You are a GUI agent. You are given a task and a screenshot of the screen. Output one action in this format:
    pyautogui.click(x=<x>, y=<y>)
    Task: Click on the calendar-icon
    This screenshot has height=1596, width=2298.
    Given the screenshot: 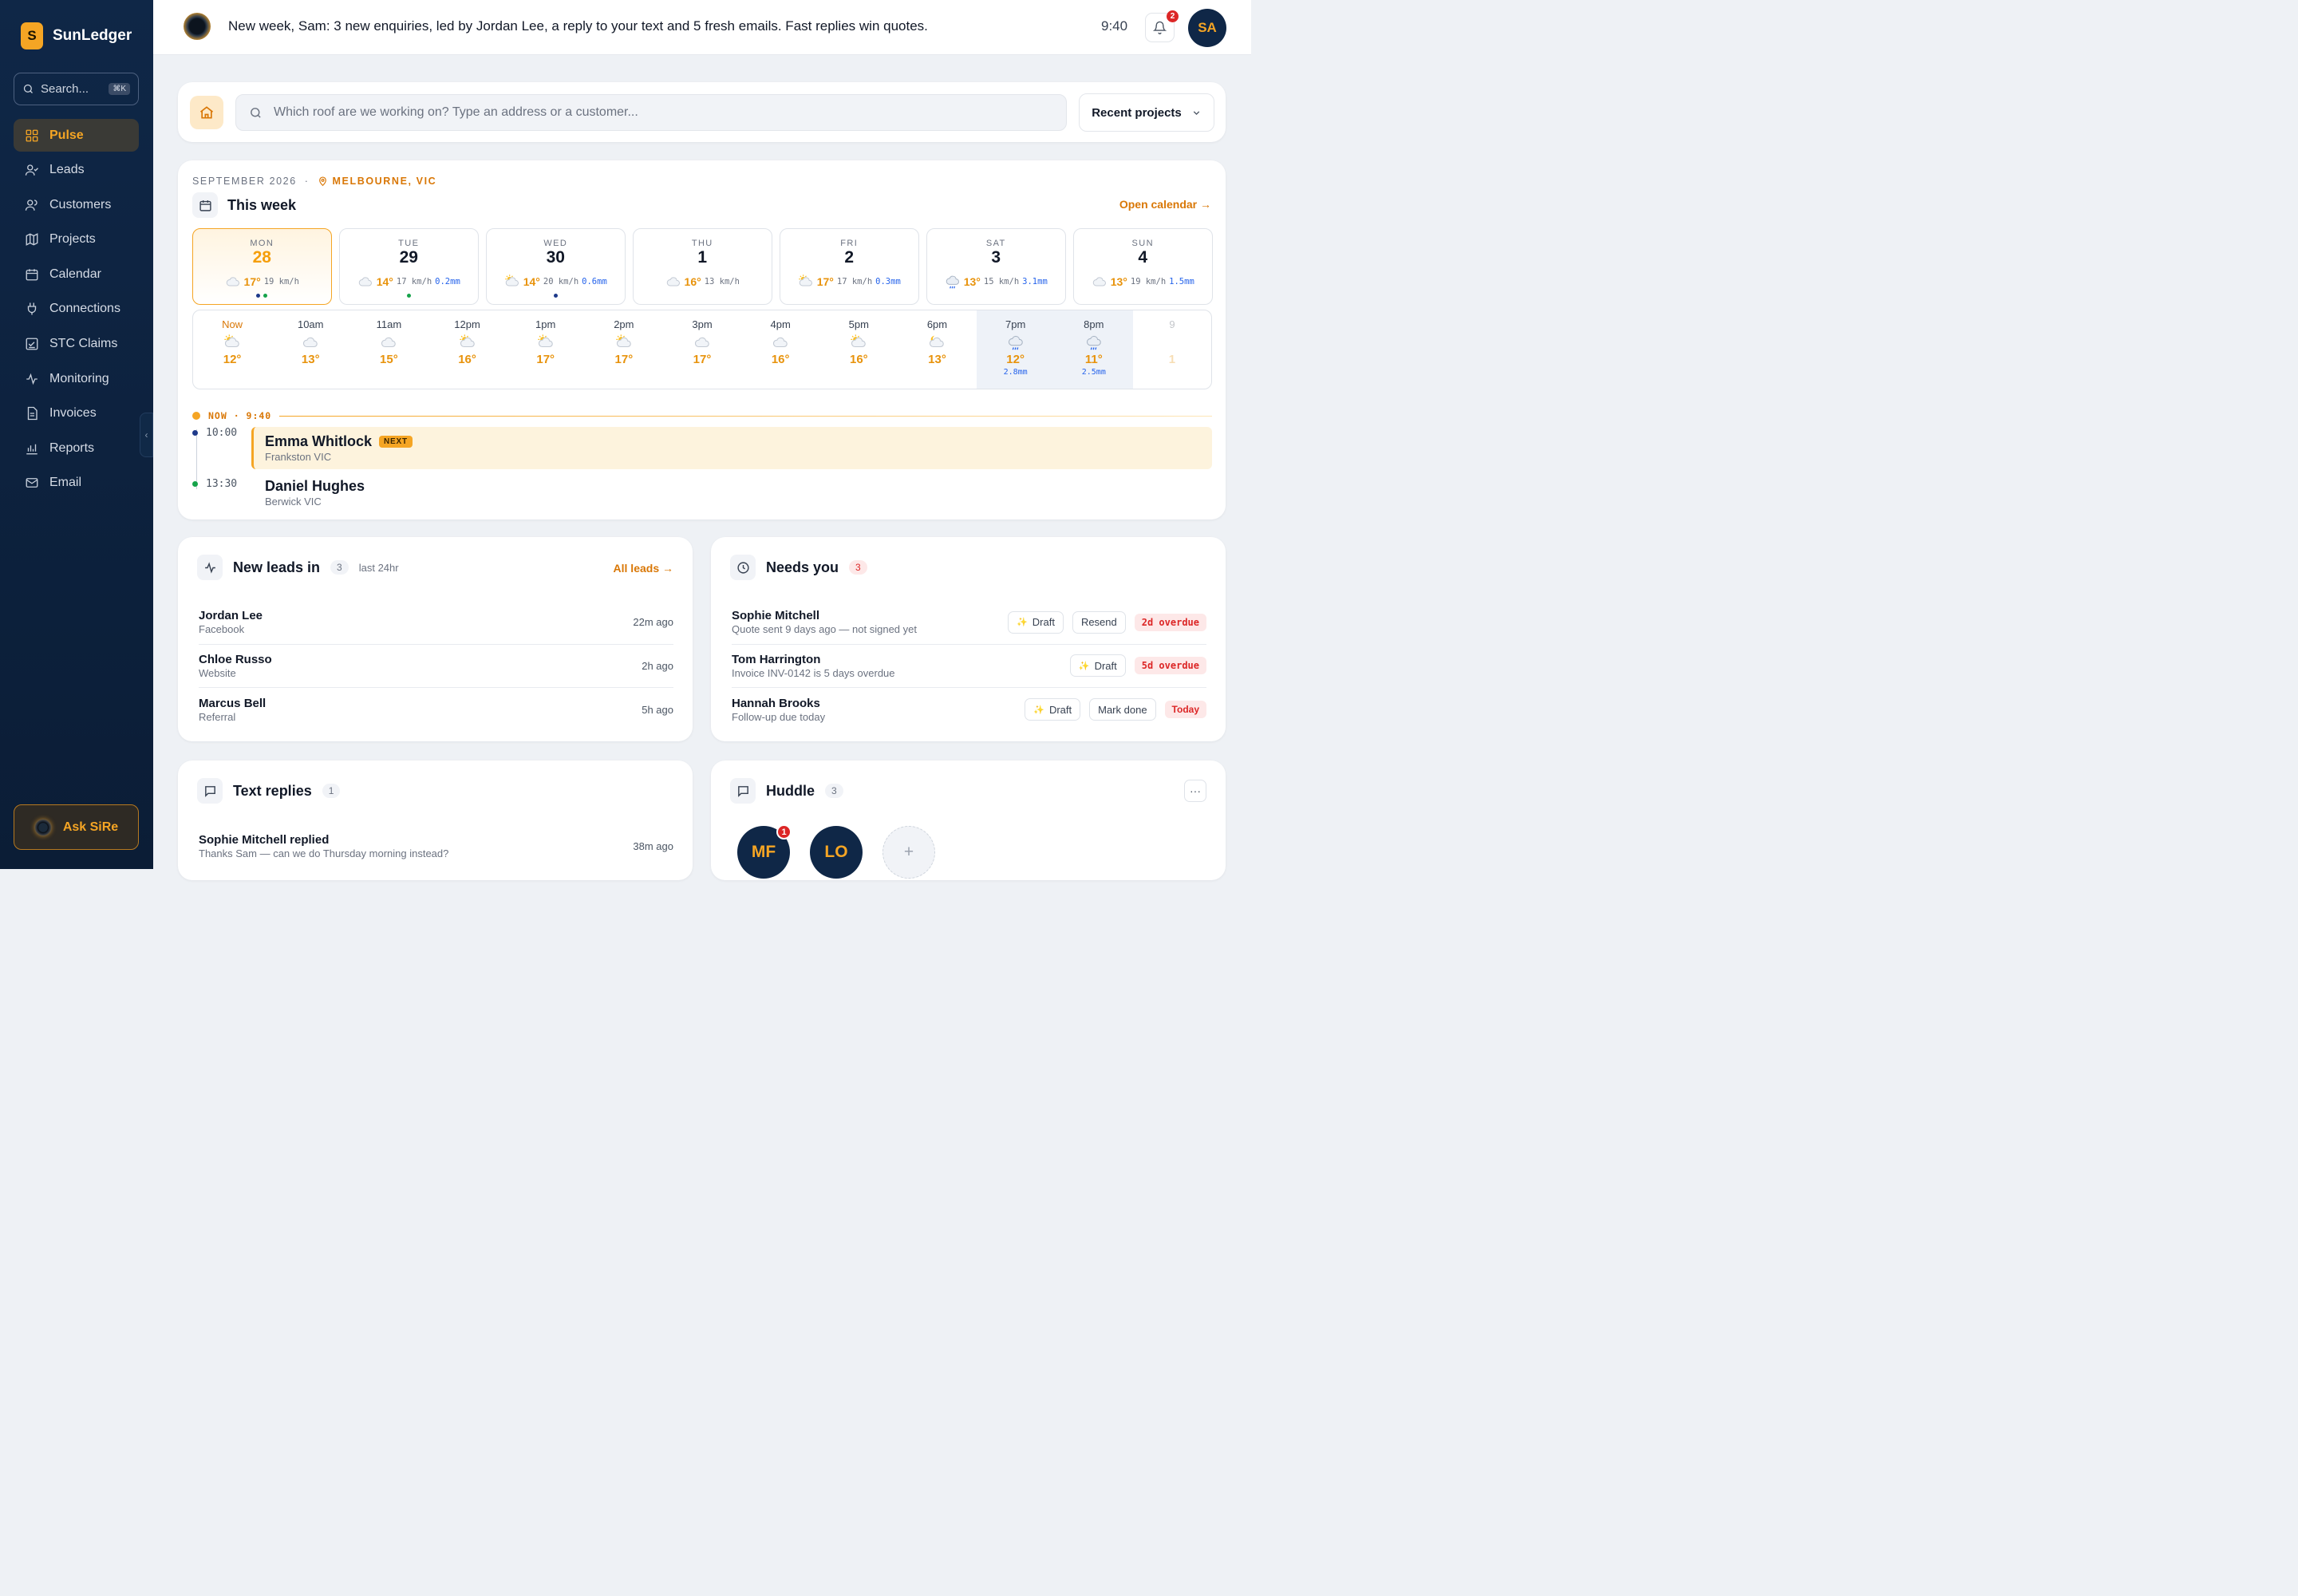 What is the action you would take?
    pyautogui.click(x=32, y=274)
    